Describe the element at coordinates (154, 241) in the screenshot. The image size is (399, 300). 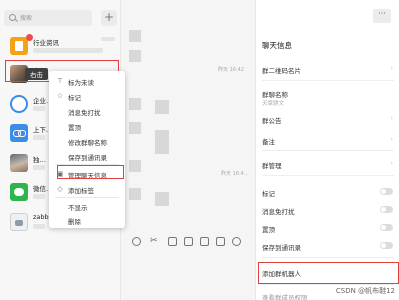
I see `scissors-icon: ✂` at that location.